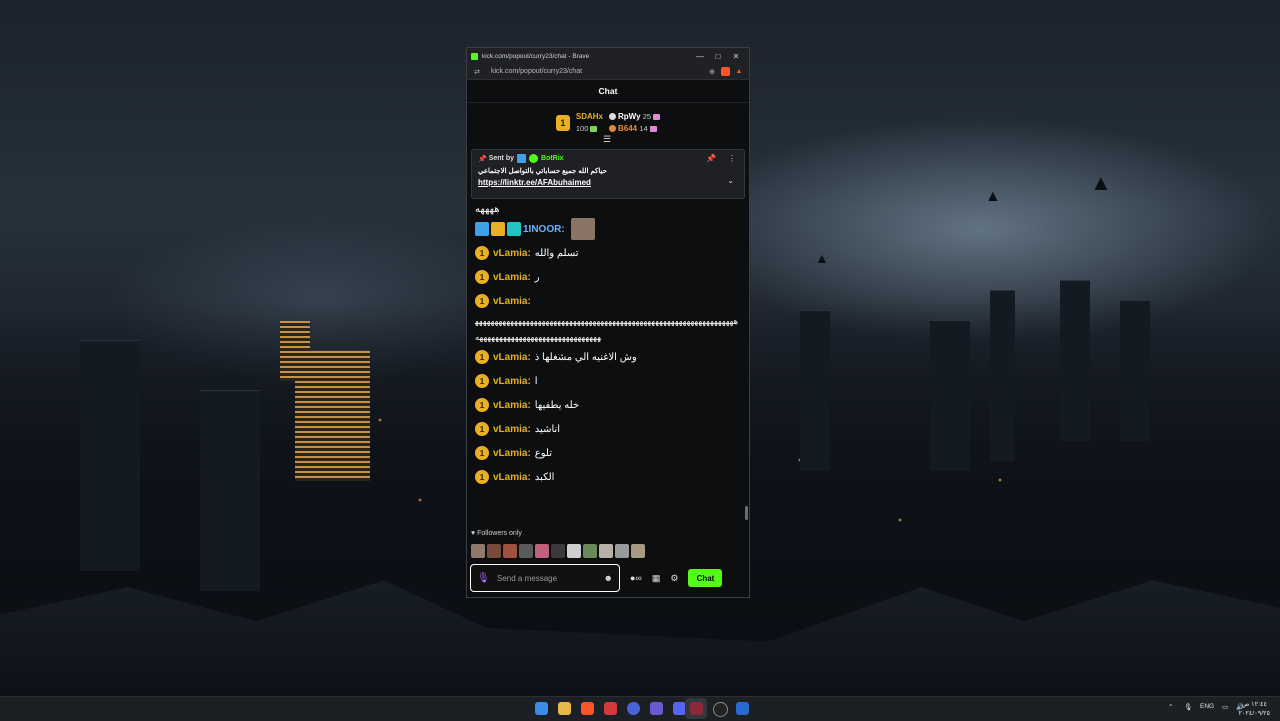  I want to click on minimize-button: —, so click(700, 56).